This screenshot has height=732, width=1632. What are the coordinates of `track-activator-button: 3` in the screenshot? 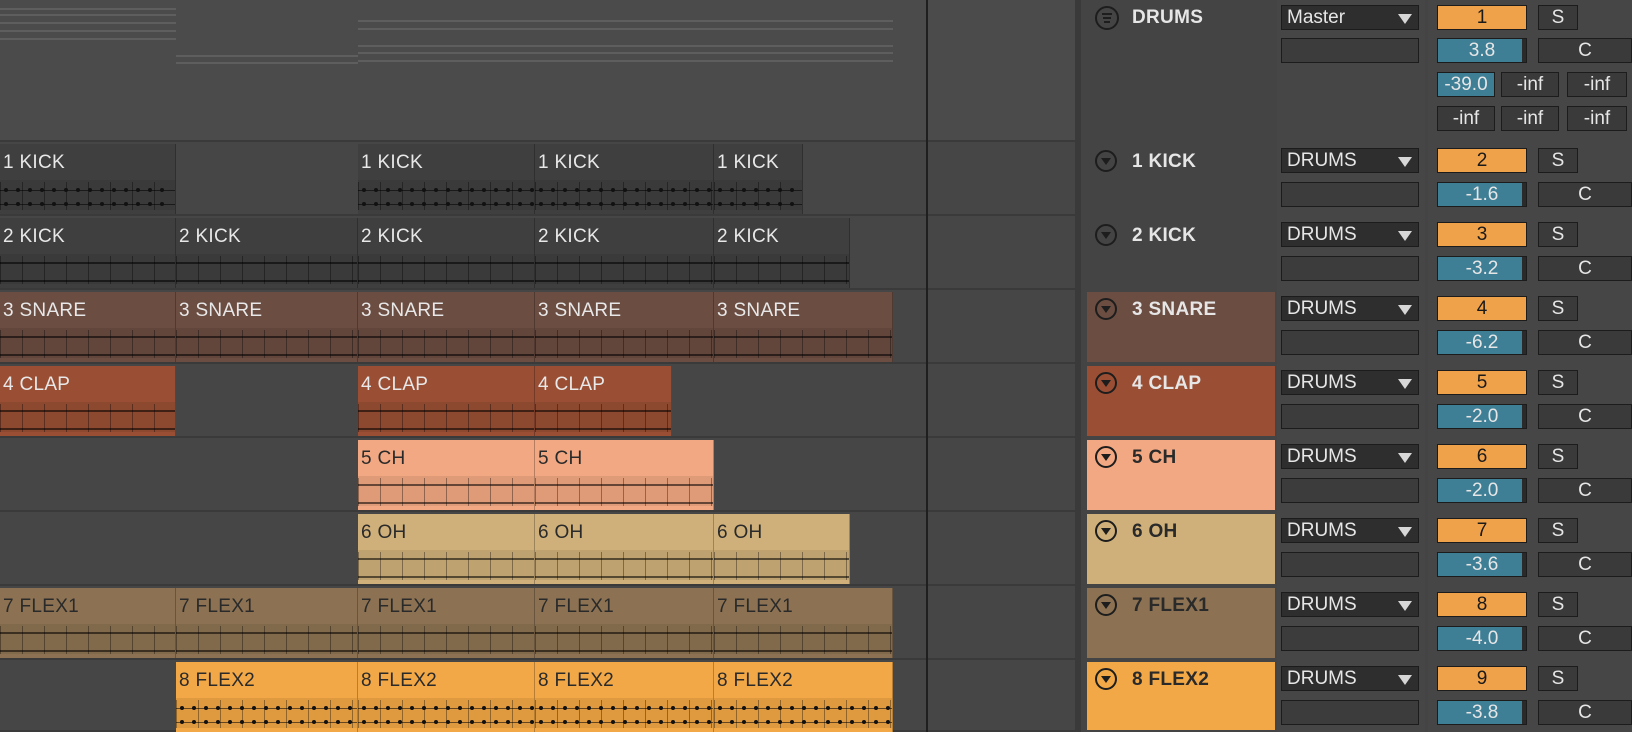 It's located at (1482, 234).